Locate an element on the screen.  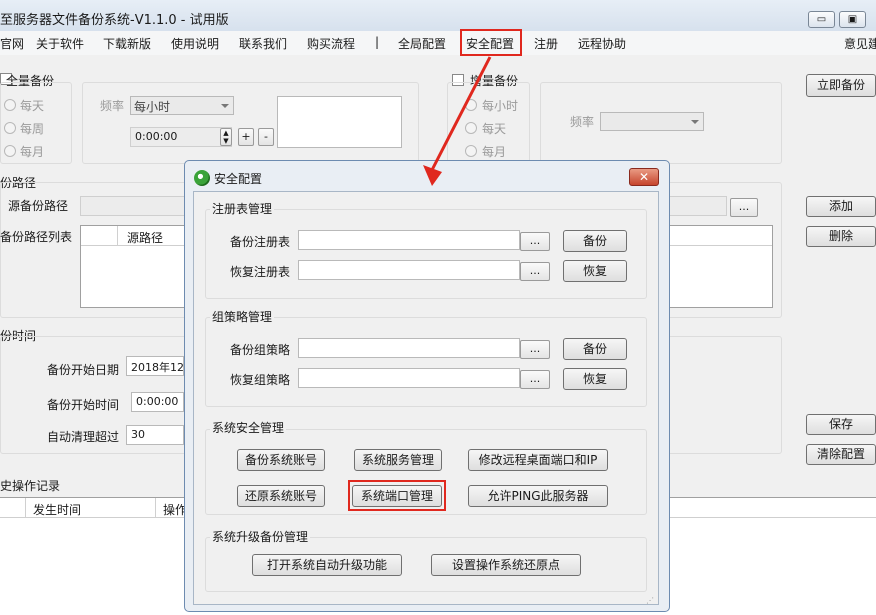
backup-policy-input is located at coordinates (409, 348).